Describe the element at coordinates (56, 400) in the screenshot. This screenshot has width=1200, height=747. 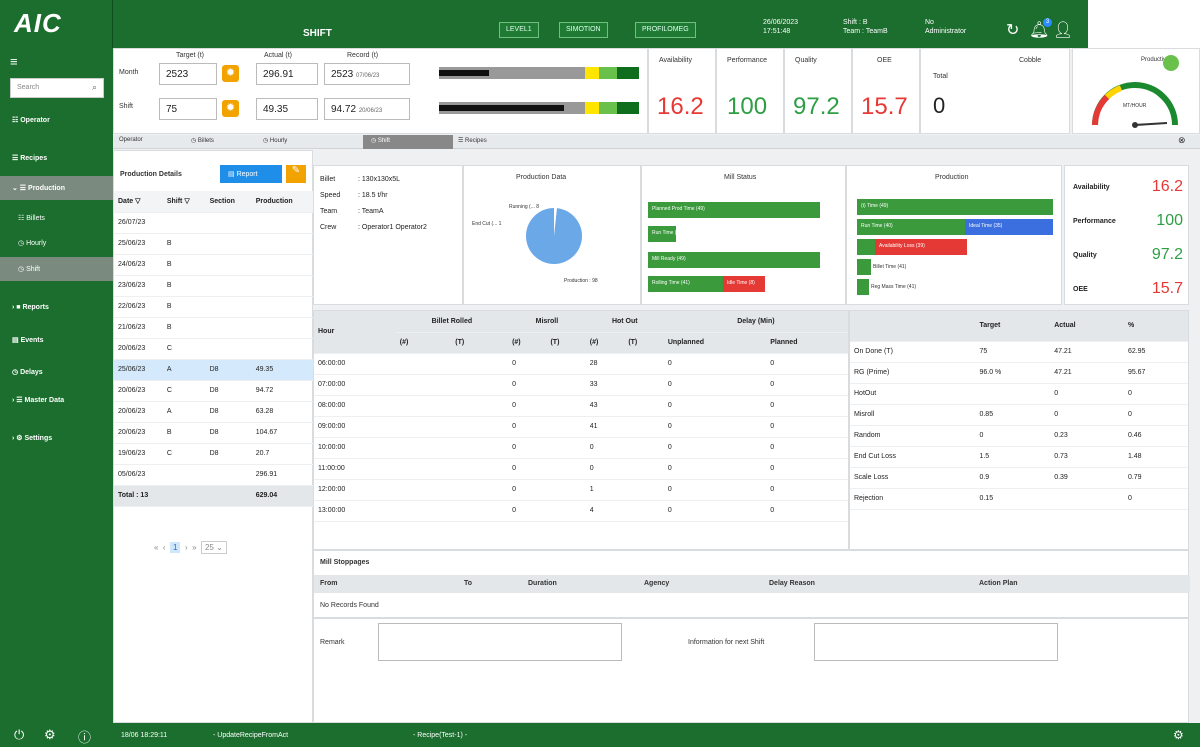
I see `sidebar-item-master-data: › ☰ Master Data` at that location.